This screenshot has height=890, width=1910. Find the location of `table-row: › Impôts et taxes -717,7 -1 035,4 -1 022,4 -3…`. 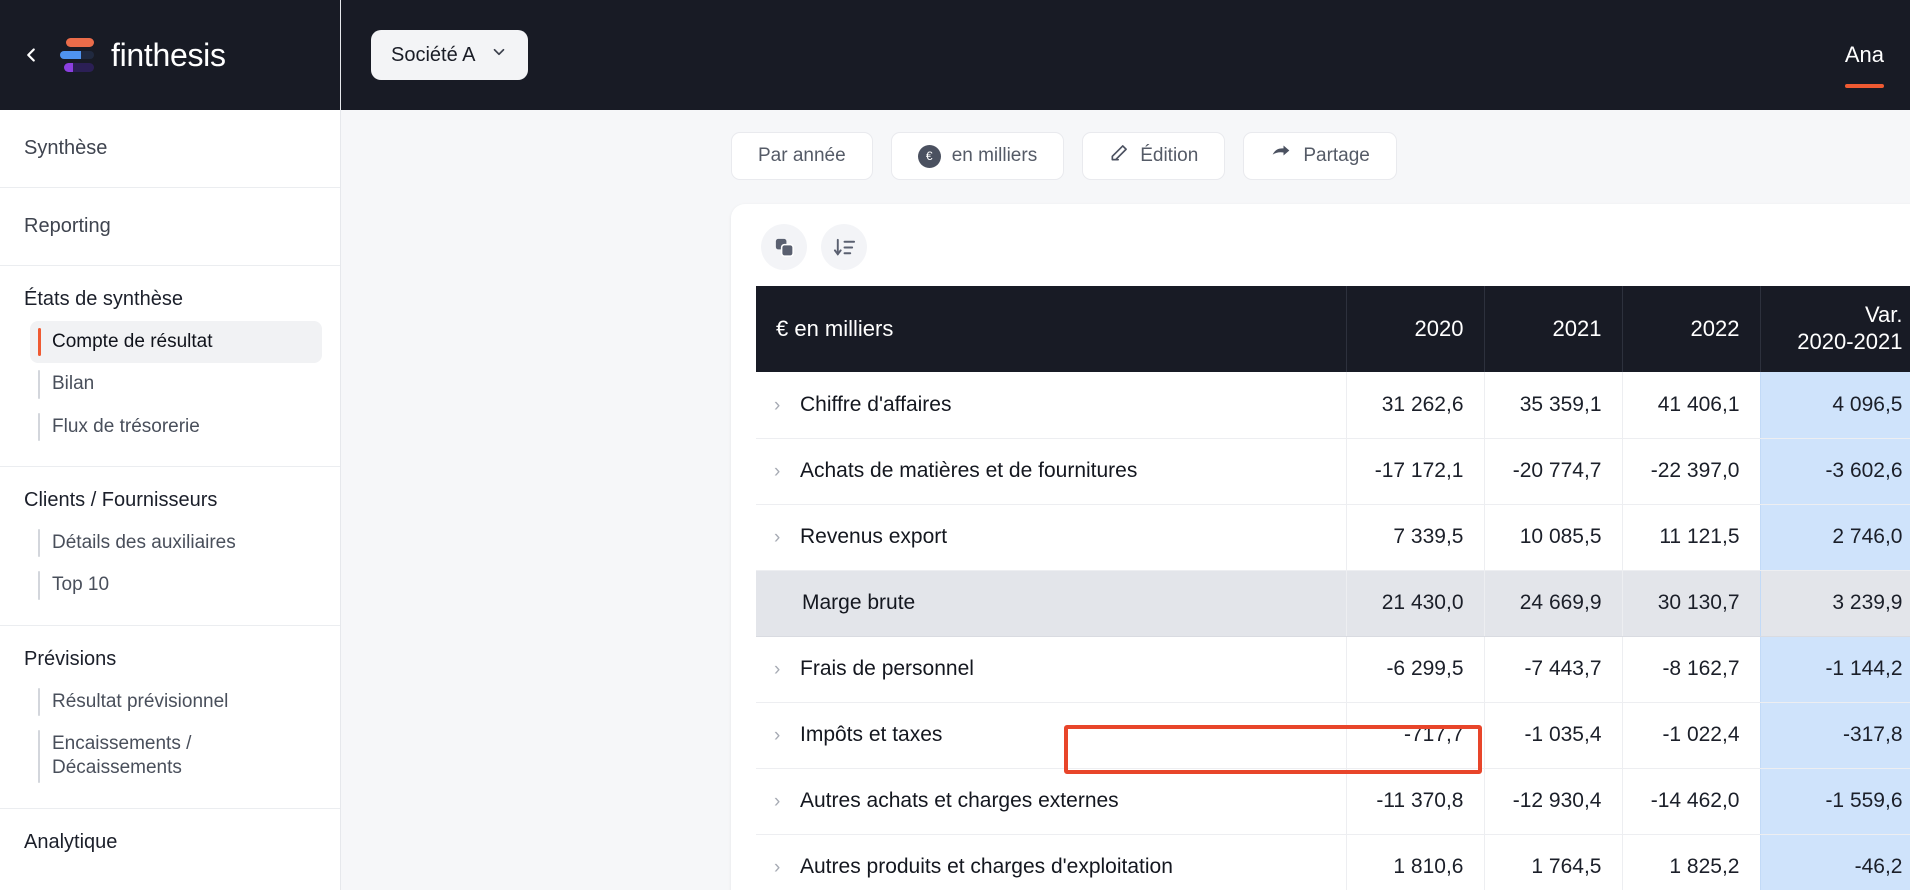

table-row: › Impôts et taxes -717,7 -1 035,4 -1 022,4 -3… is located at coordinates (1333, 735).